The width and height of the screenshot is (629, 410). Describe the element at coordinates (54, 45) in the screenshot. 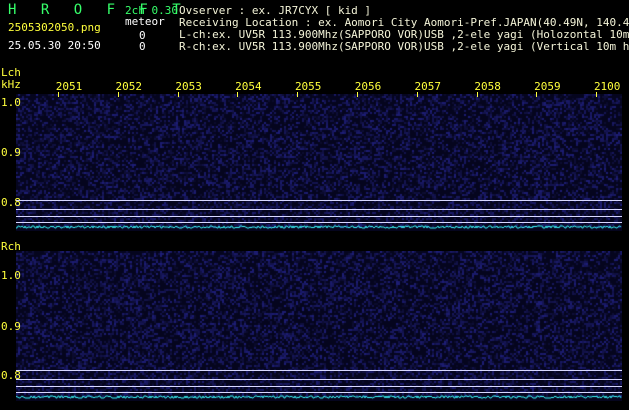

I see `datetime-label: 25.05.30 20:50` at that location.